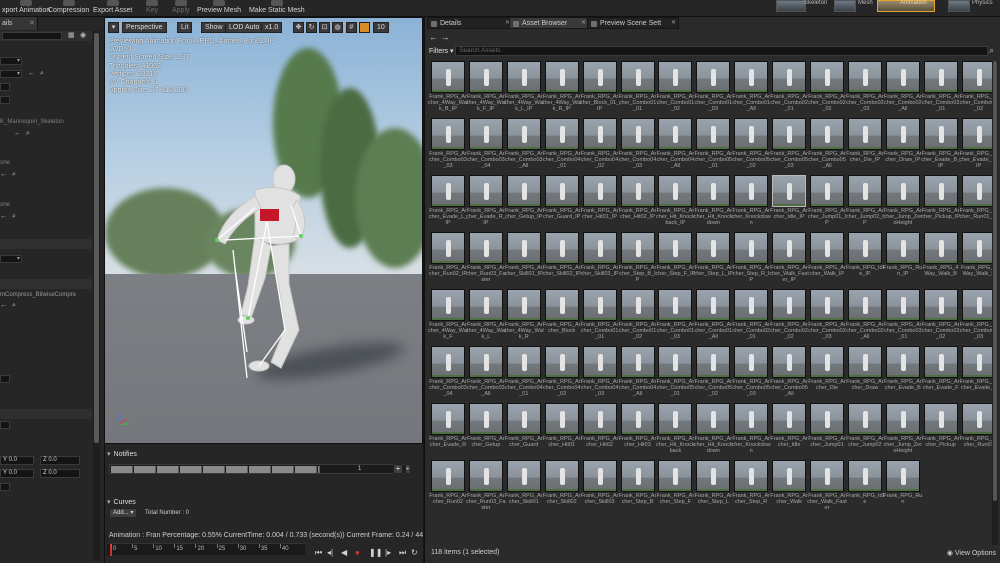 This screenshot has height=563, width=1000. What do you see at coordinates (524, 315) in the screenshot?
I see `asset-tile: Frank_RPG_Archer_4Way_Walk_R` at bounding box center [524, 315].